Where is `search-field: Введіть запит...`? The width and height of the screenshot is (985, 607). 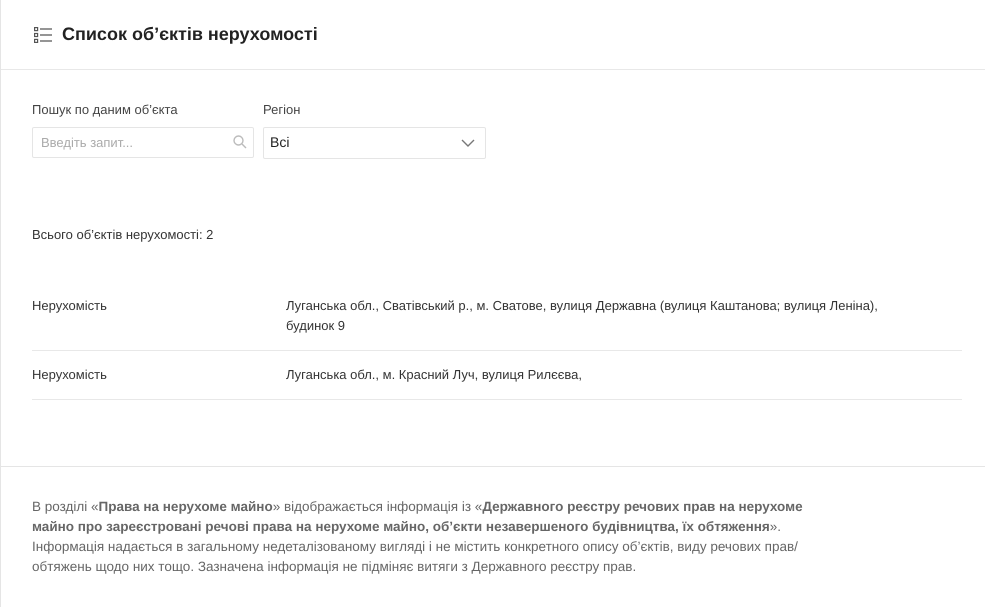 search-field: Введіть запит... is located at coordinates (143, 142).